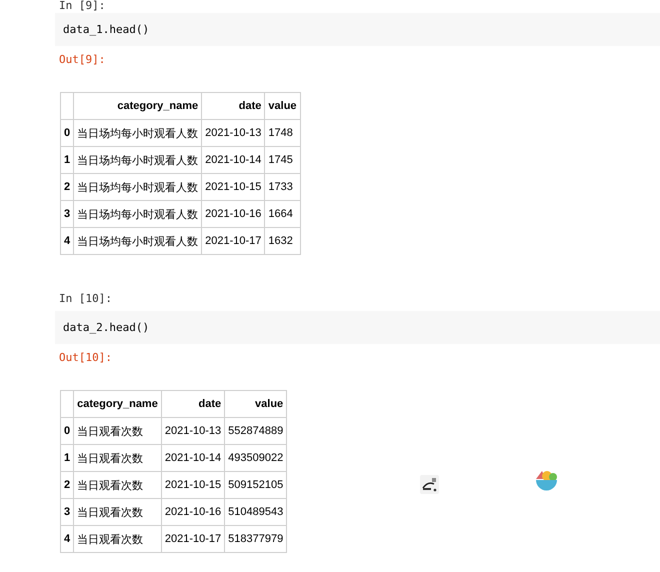 The width and height of the screenshot is (660, 572). I want to click on input-prompt: In [10]:, so click(85, 299).